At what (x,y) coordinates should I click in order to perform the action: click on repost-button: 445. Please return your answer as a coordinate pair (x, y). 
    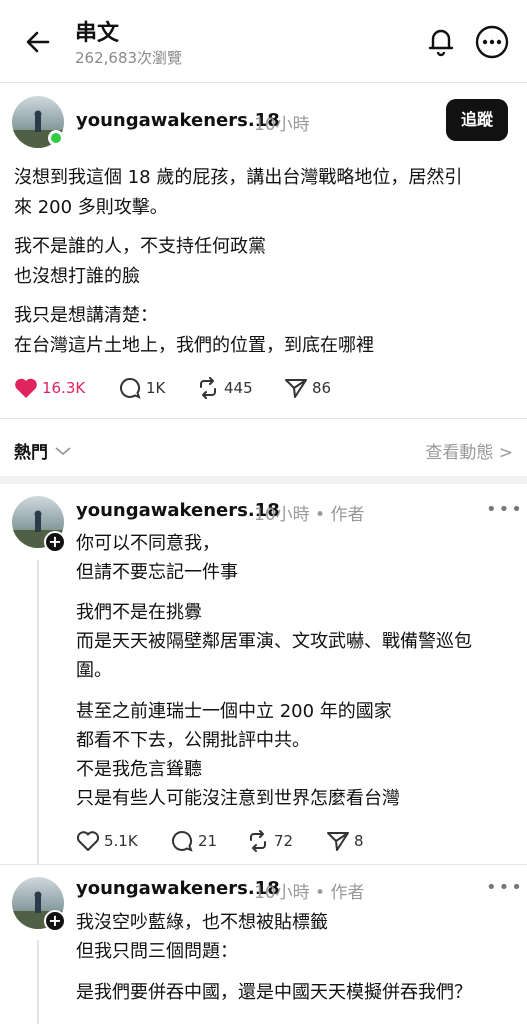
    Looking at the image, I should click on (224, 388).